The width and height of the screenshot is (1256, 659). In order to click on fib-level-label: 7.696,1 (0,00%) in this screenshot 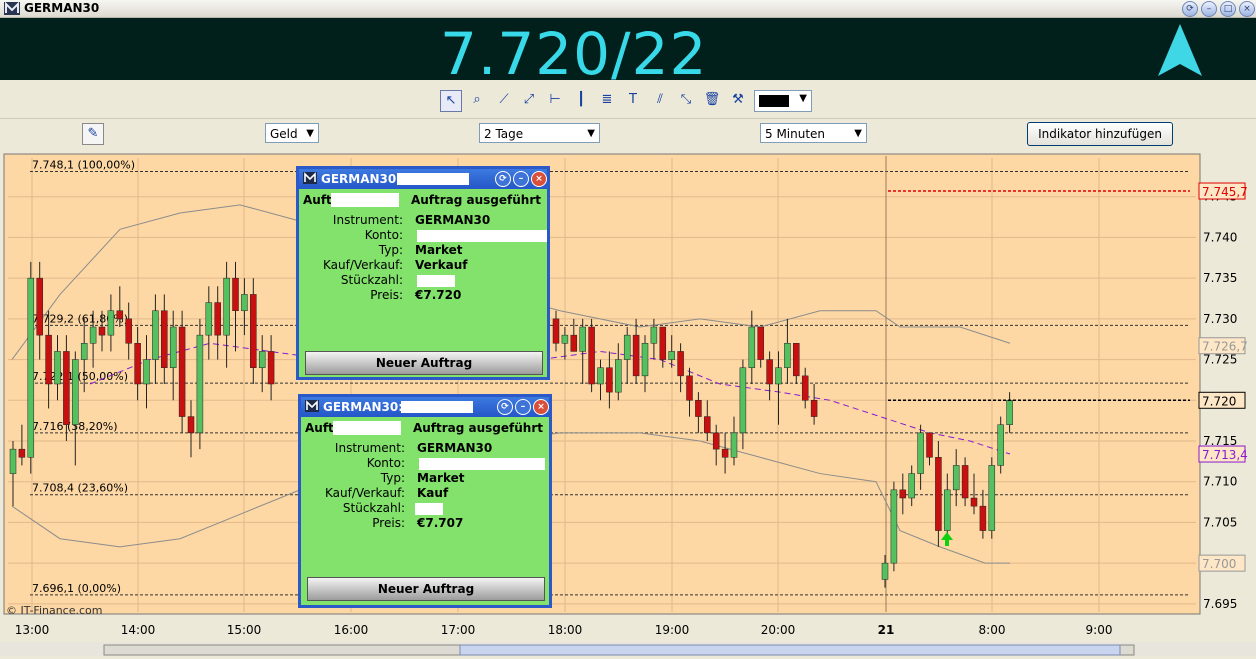, I will do `click(76, 588)`.